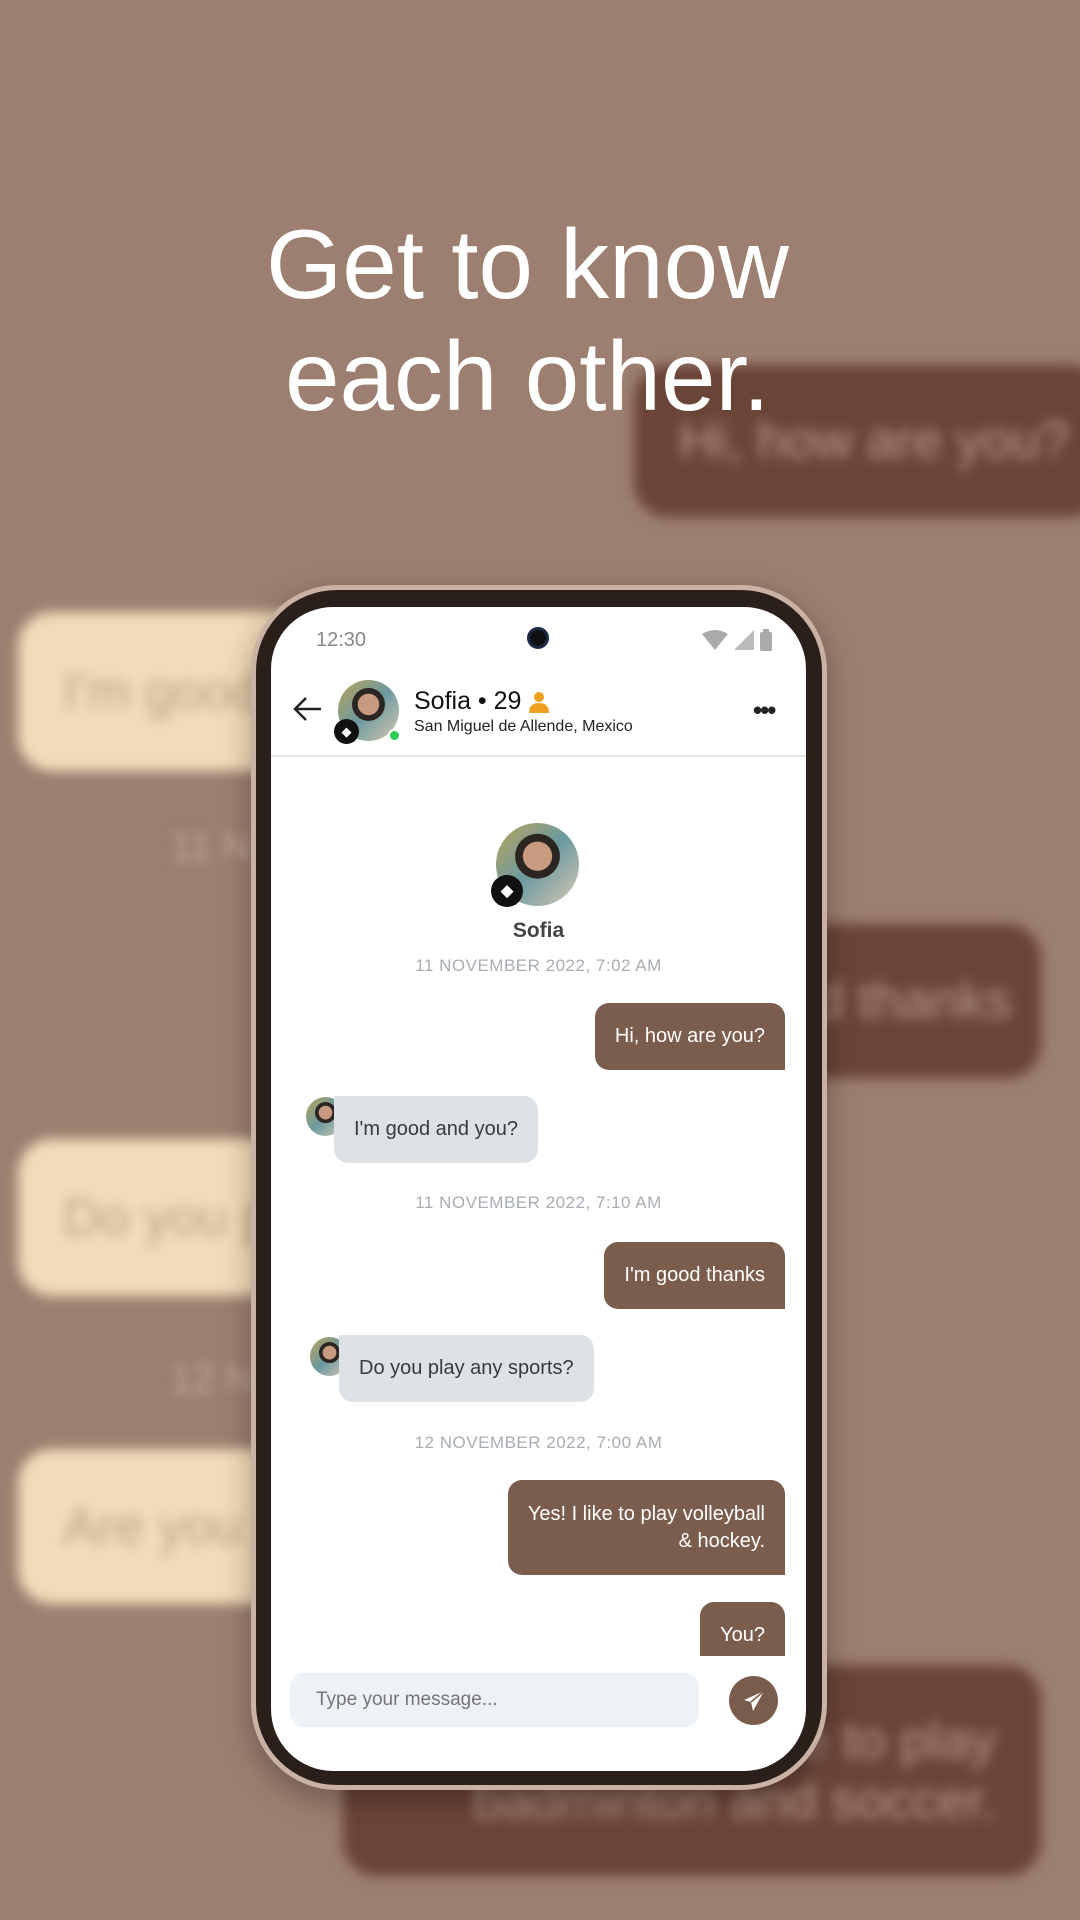 This screenshot has width=1080, height=1920. What do you see at coordinates (689, 1036) in the screenshot?
I see `message-outgoing: Hi, how are you?` at bounding box center [689, 1036].